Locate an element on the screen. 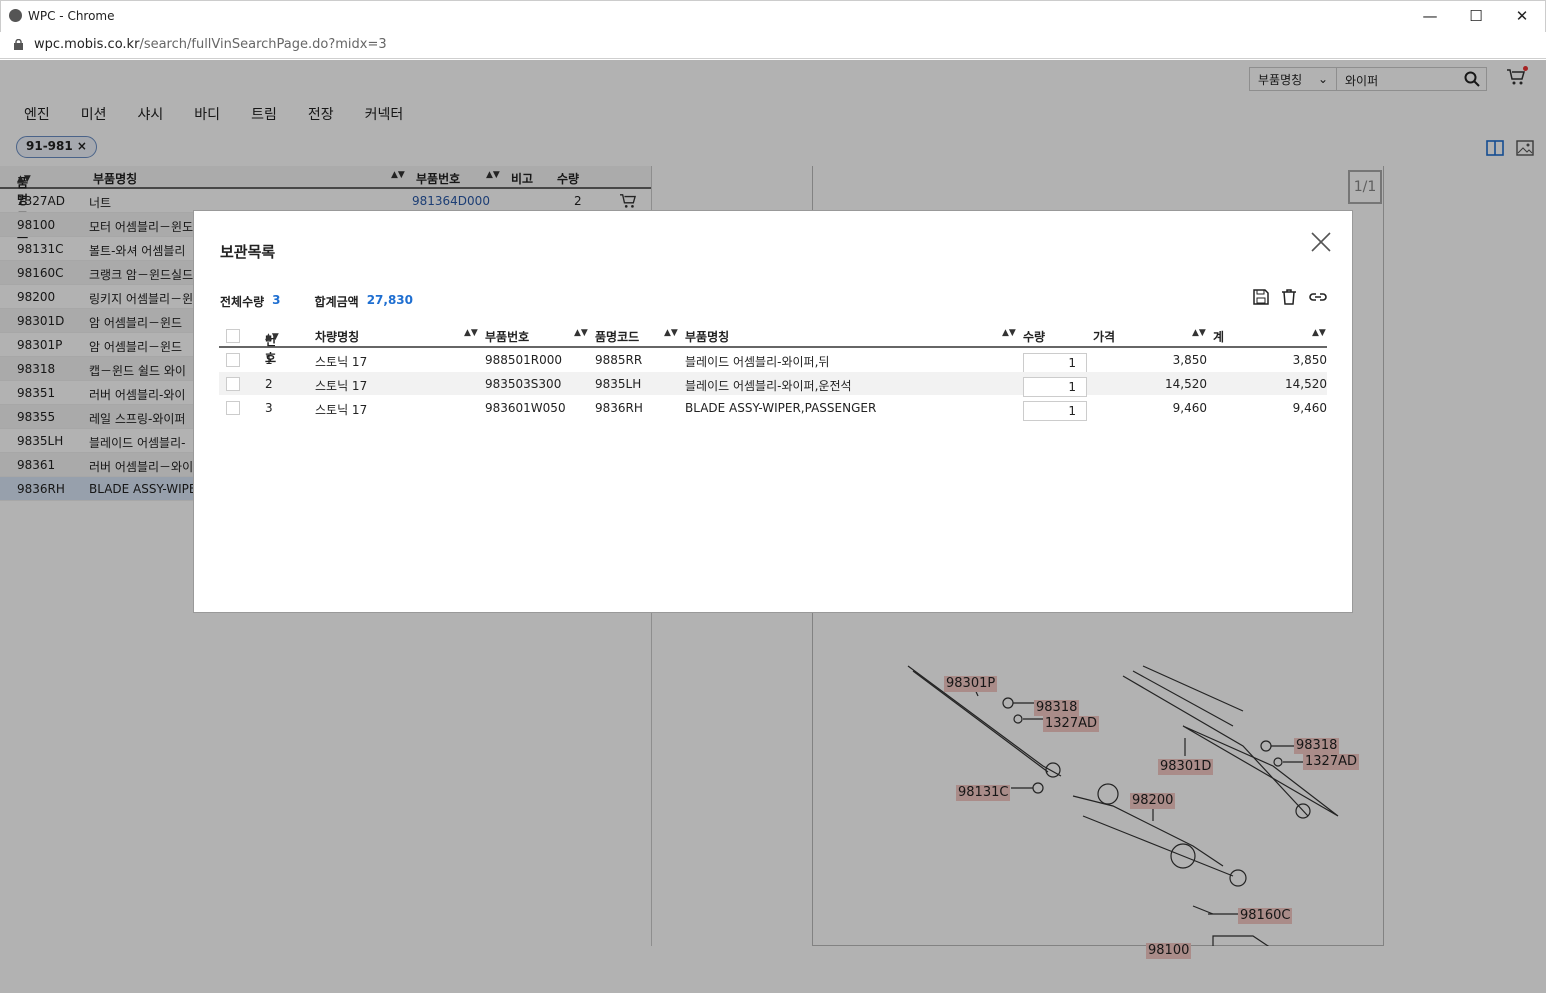  row-code: 9885RR is located at coordinates (619, 360).